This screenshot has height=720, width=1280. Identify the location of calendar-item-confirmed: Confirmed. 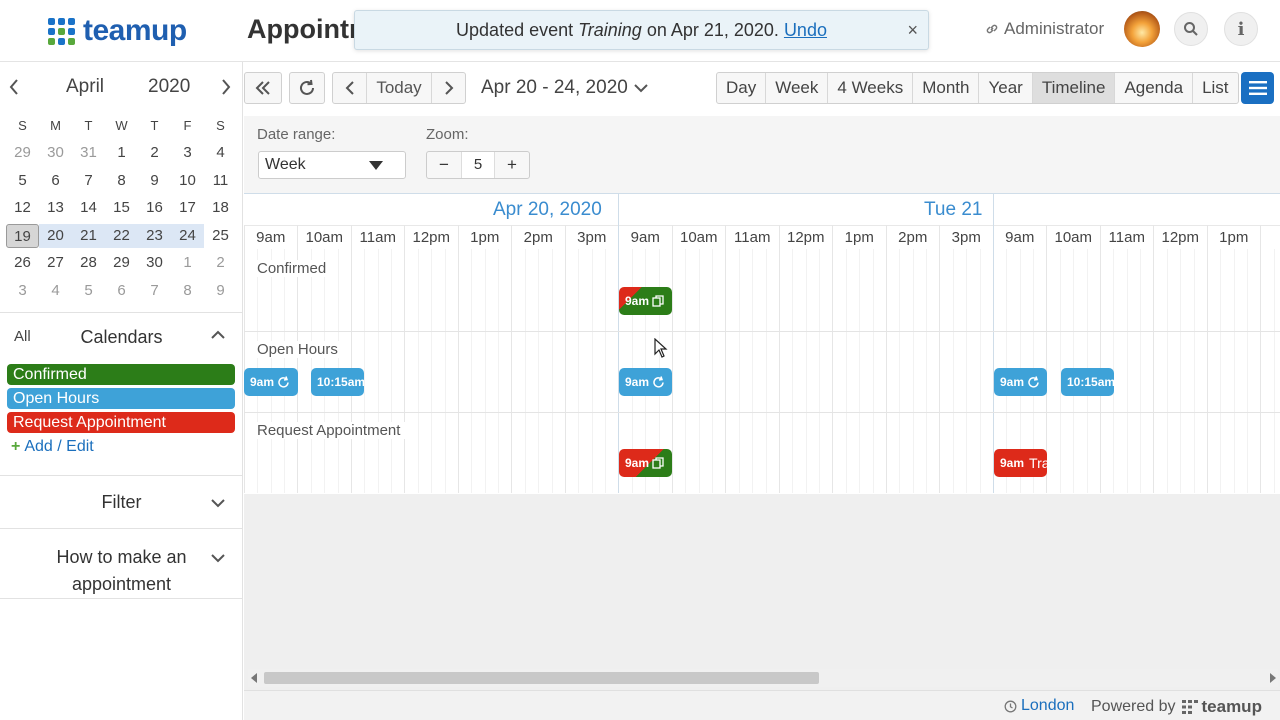
(121, 374).